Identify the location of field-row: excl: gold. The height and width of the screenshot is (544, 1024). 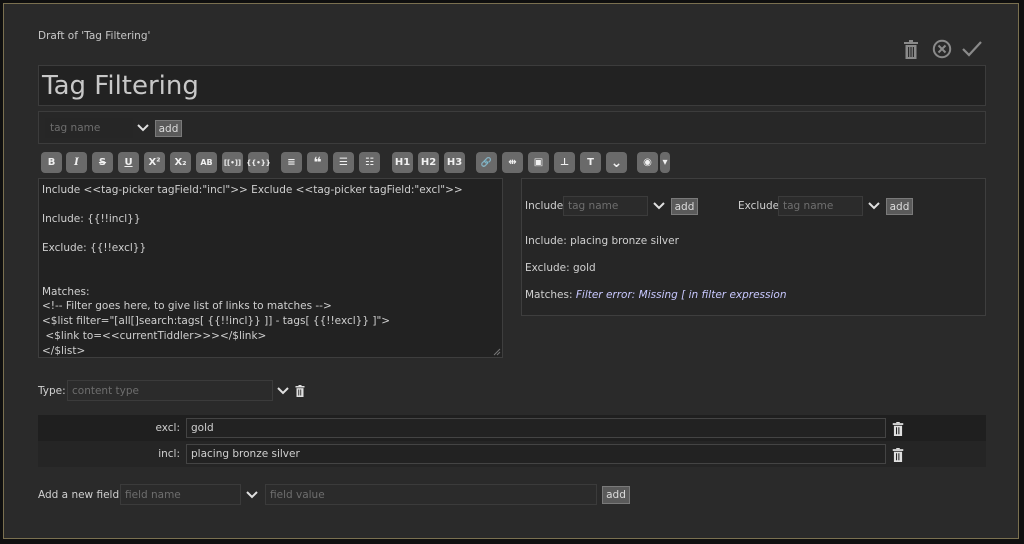
(512, 428).